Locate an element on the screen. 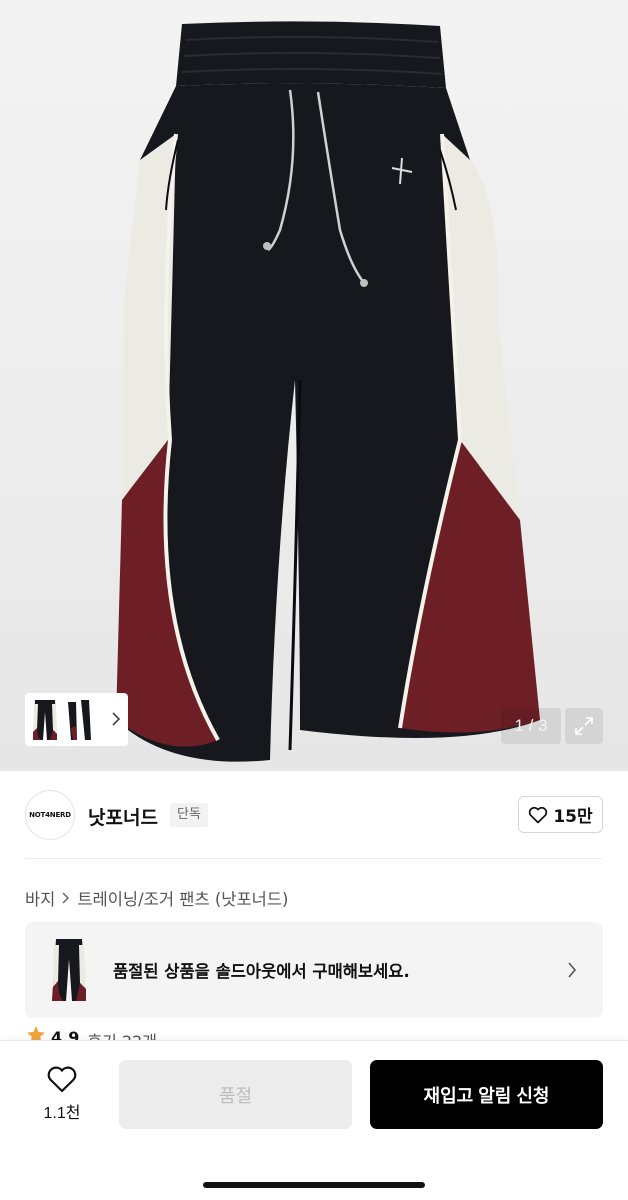 The height and width of the screenshot is (1200, 628). breadcrumb: 바지 트레이닝/조거 팬츠 (낫포너드) is located at coordinates (156, 898).